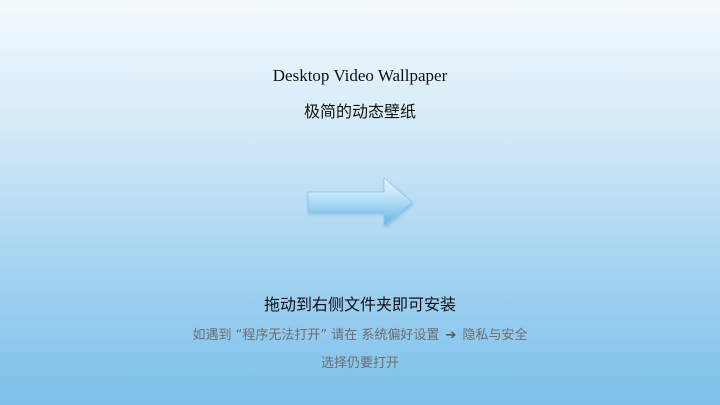 This screenshot has height=405, width=720. I want to click on arrow-svg, so click(360, 202).